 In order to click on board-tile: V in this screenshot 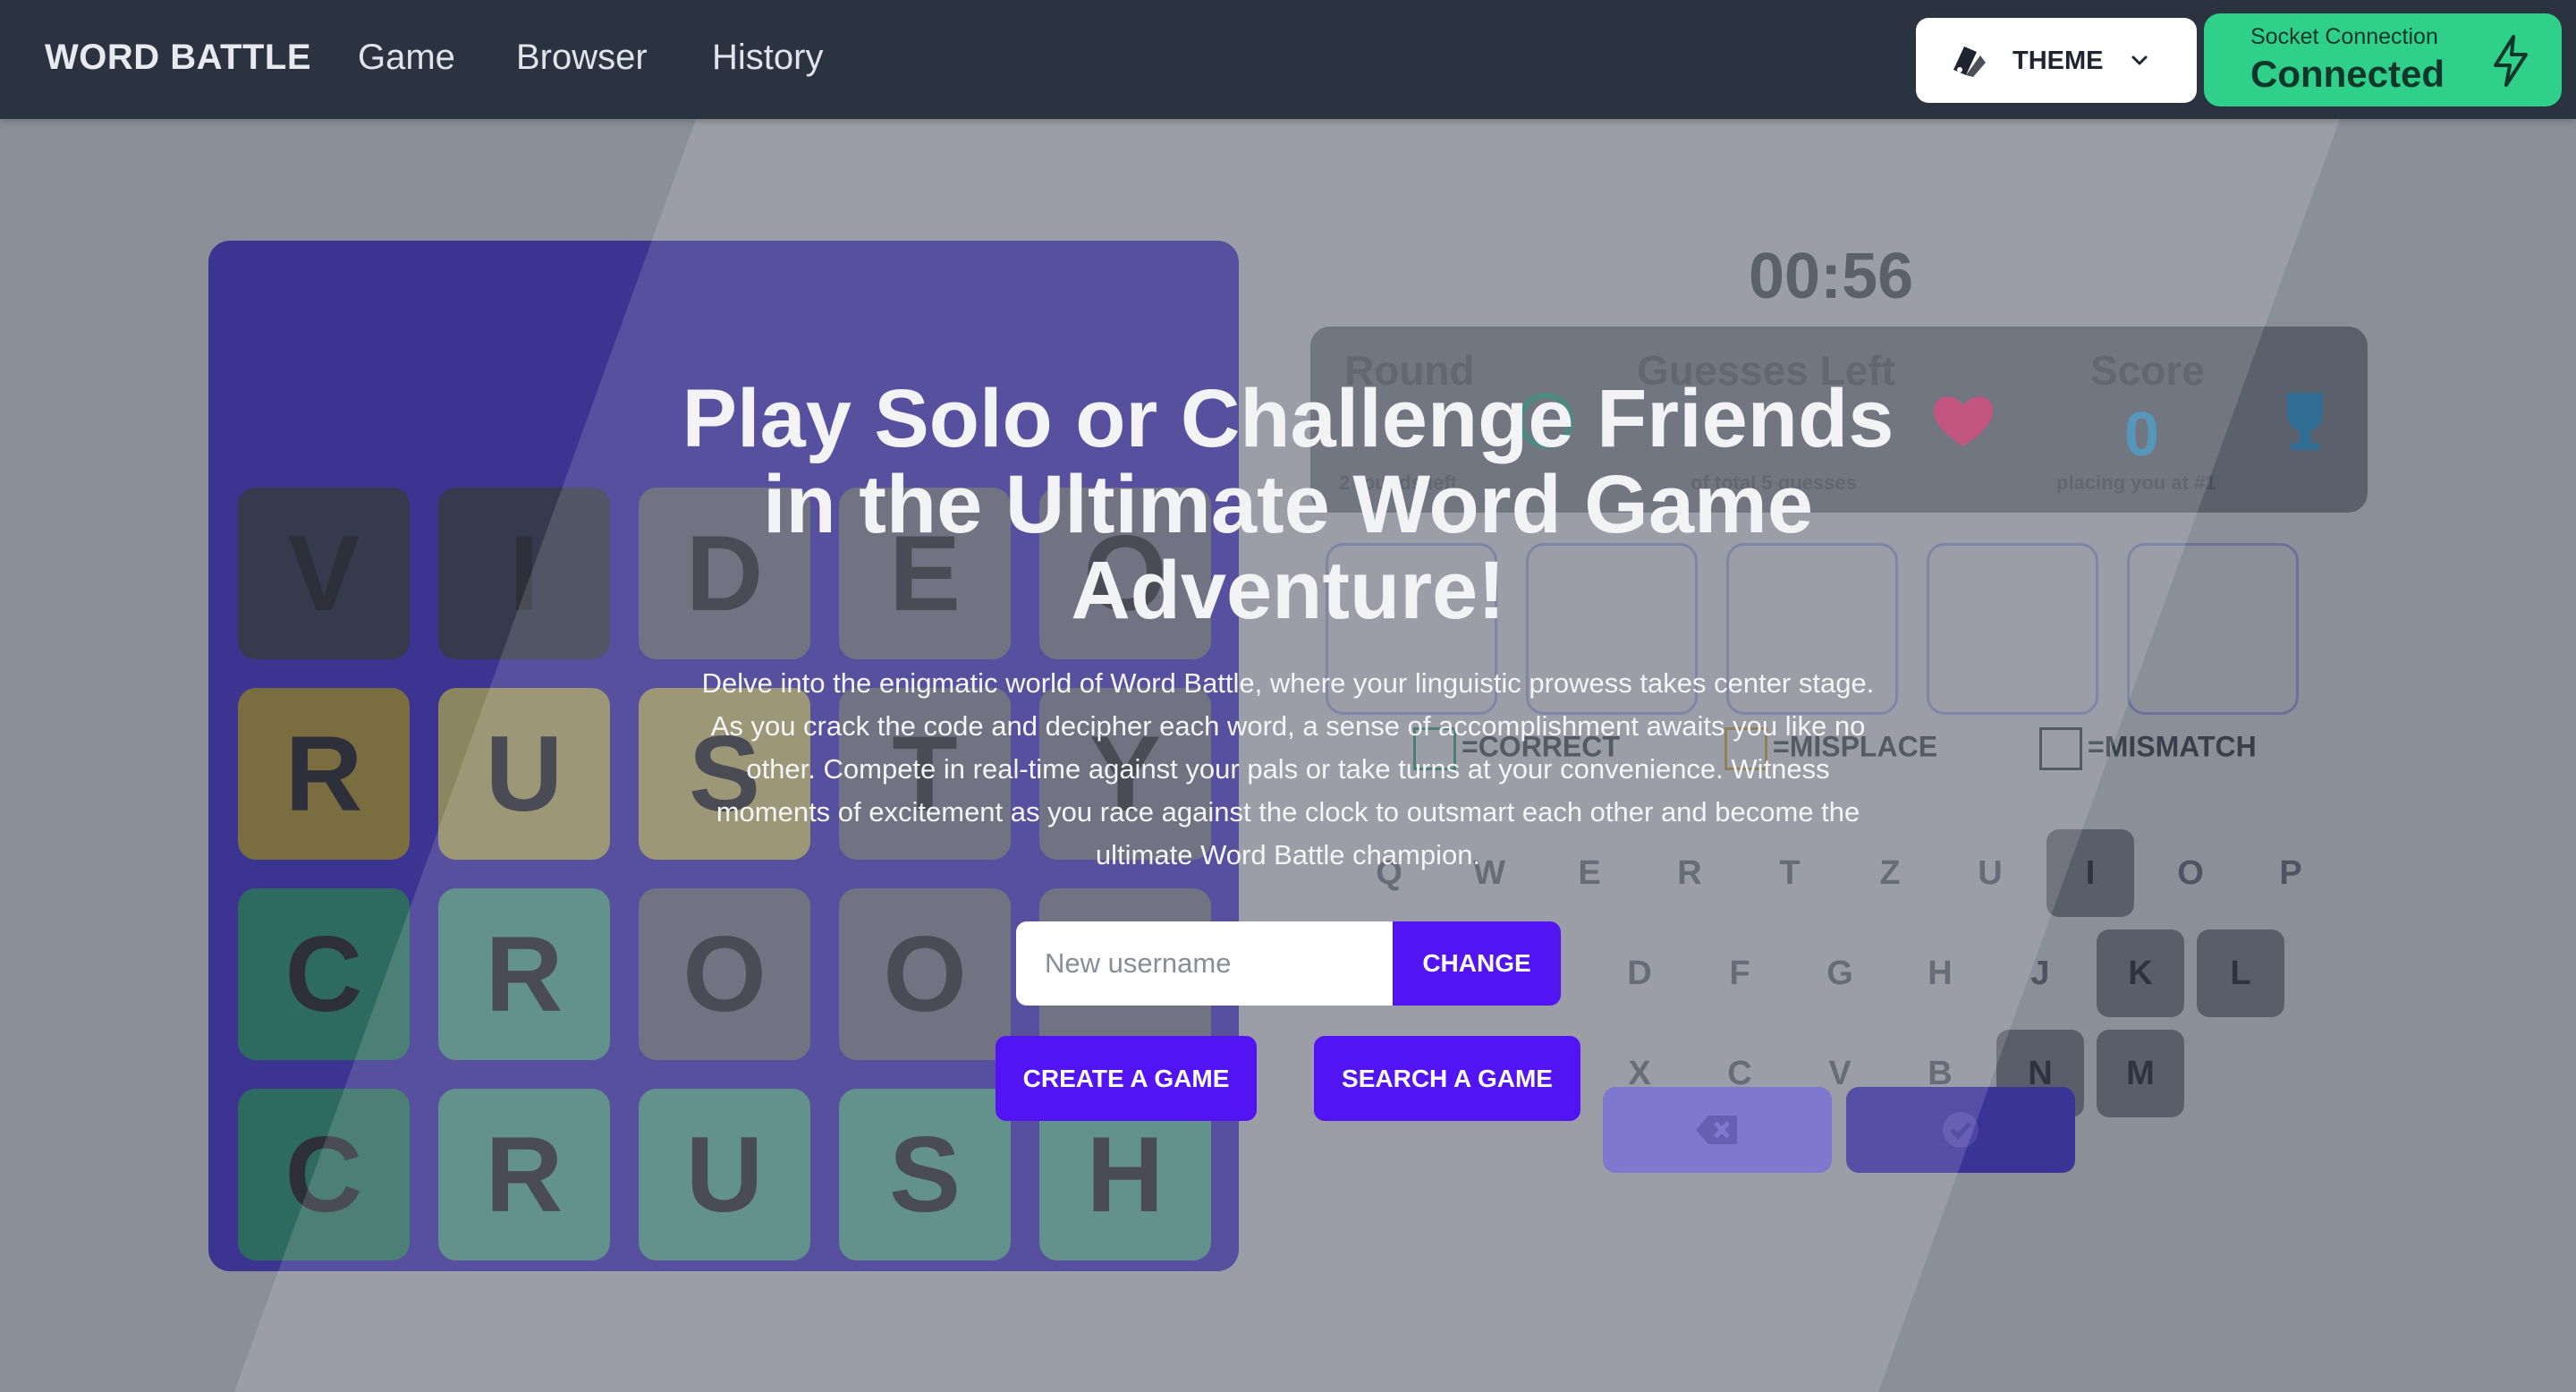, I will do `click(324, 573)`.